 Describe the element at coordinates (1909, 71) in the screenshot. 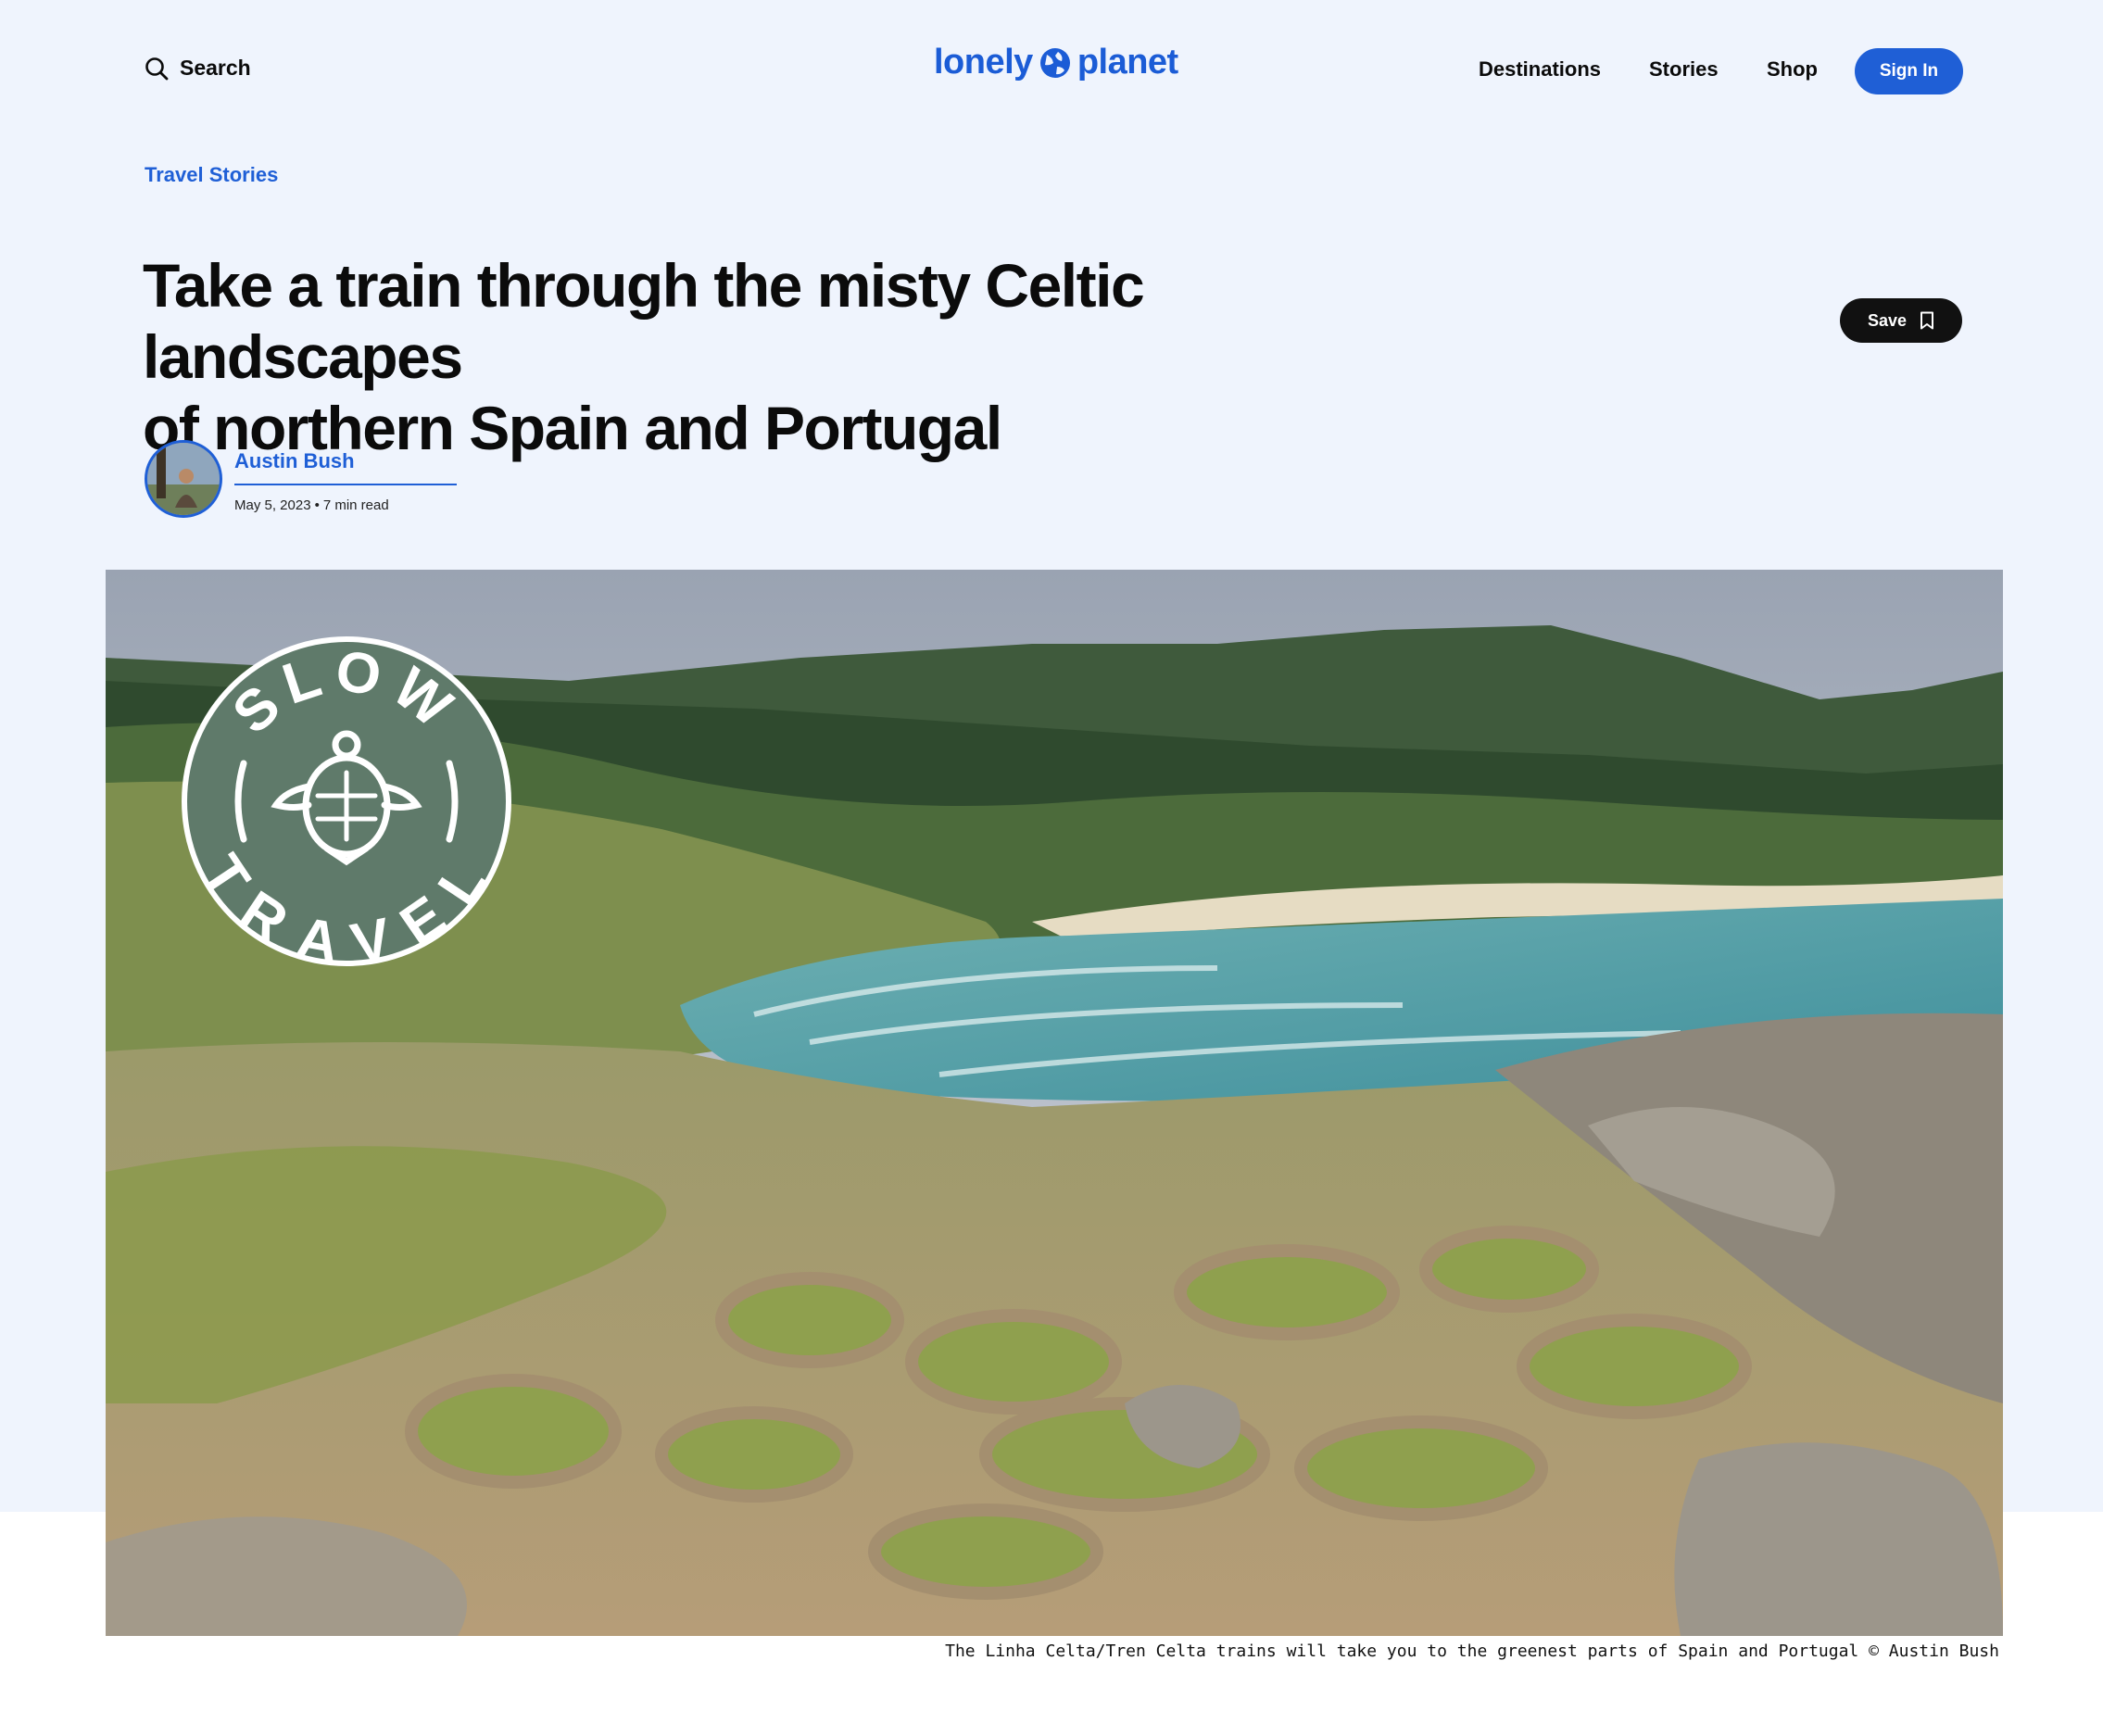

I see `sign-in-button: Sign In` at that location.